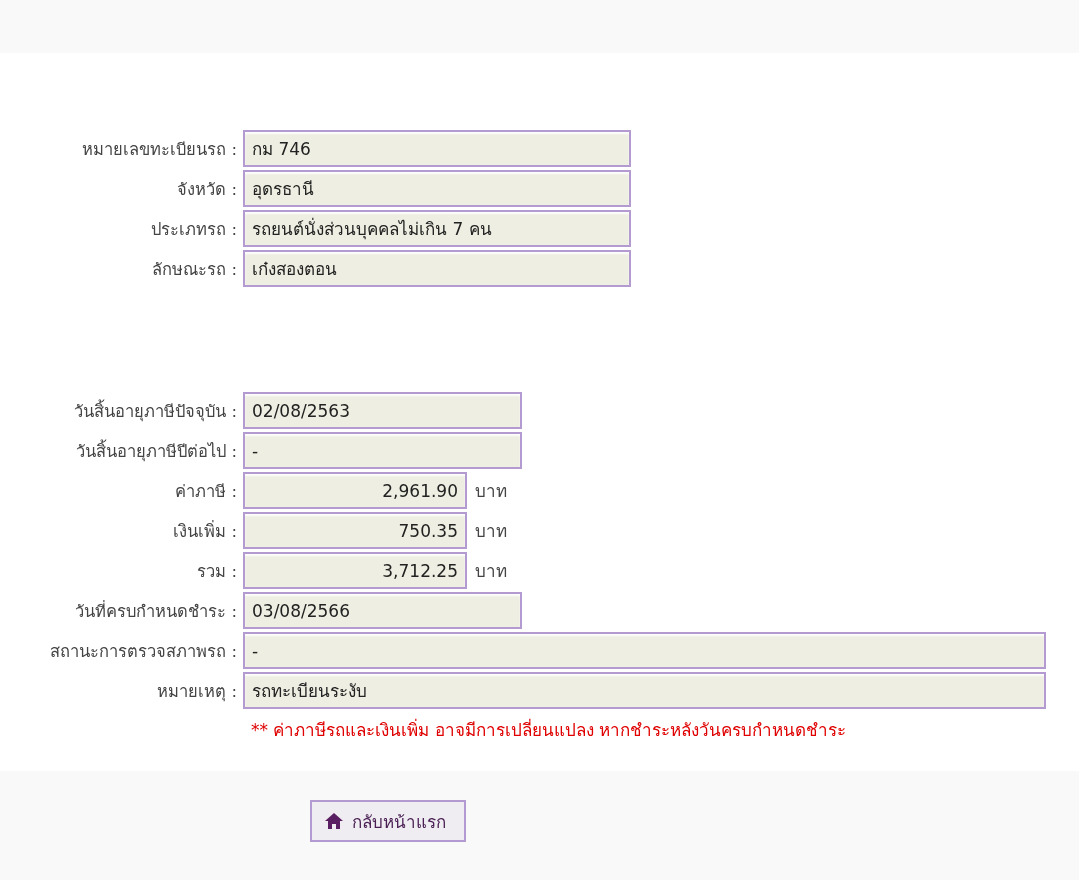 The width and height of the screenshot is (1079, 880). I want to click on field-label: วันสิ้นอายุภาษีปัจจุบัน :, so click(155, 411).